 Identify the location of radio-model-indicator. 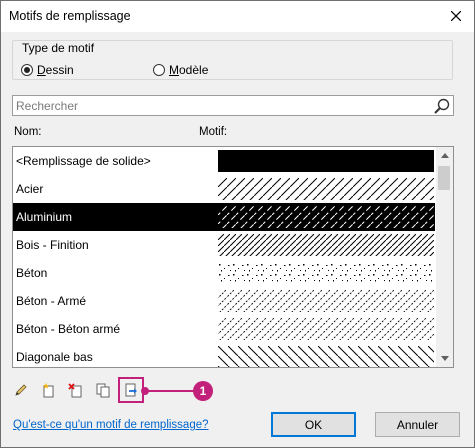
(159, 70).